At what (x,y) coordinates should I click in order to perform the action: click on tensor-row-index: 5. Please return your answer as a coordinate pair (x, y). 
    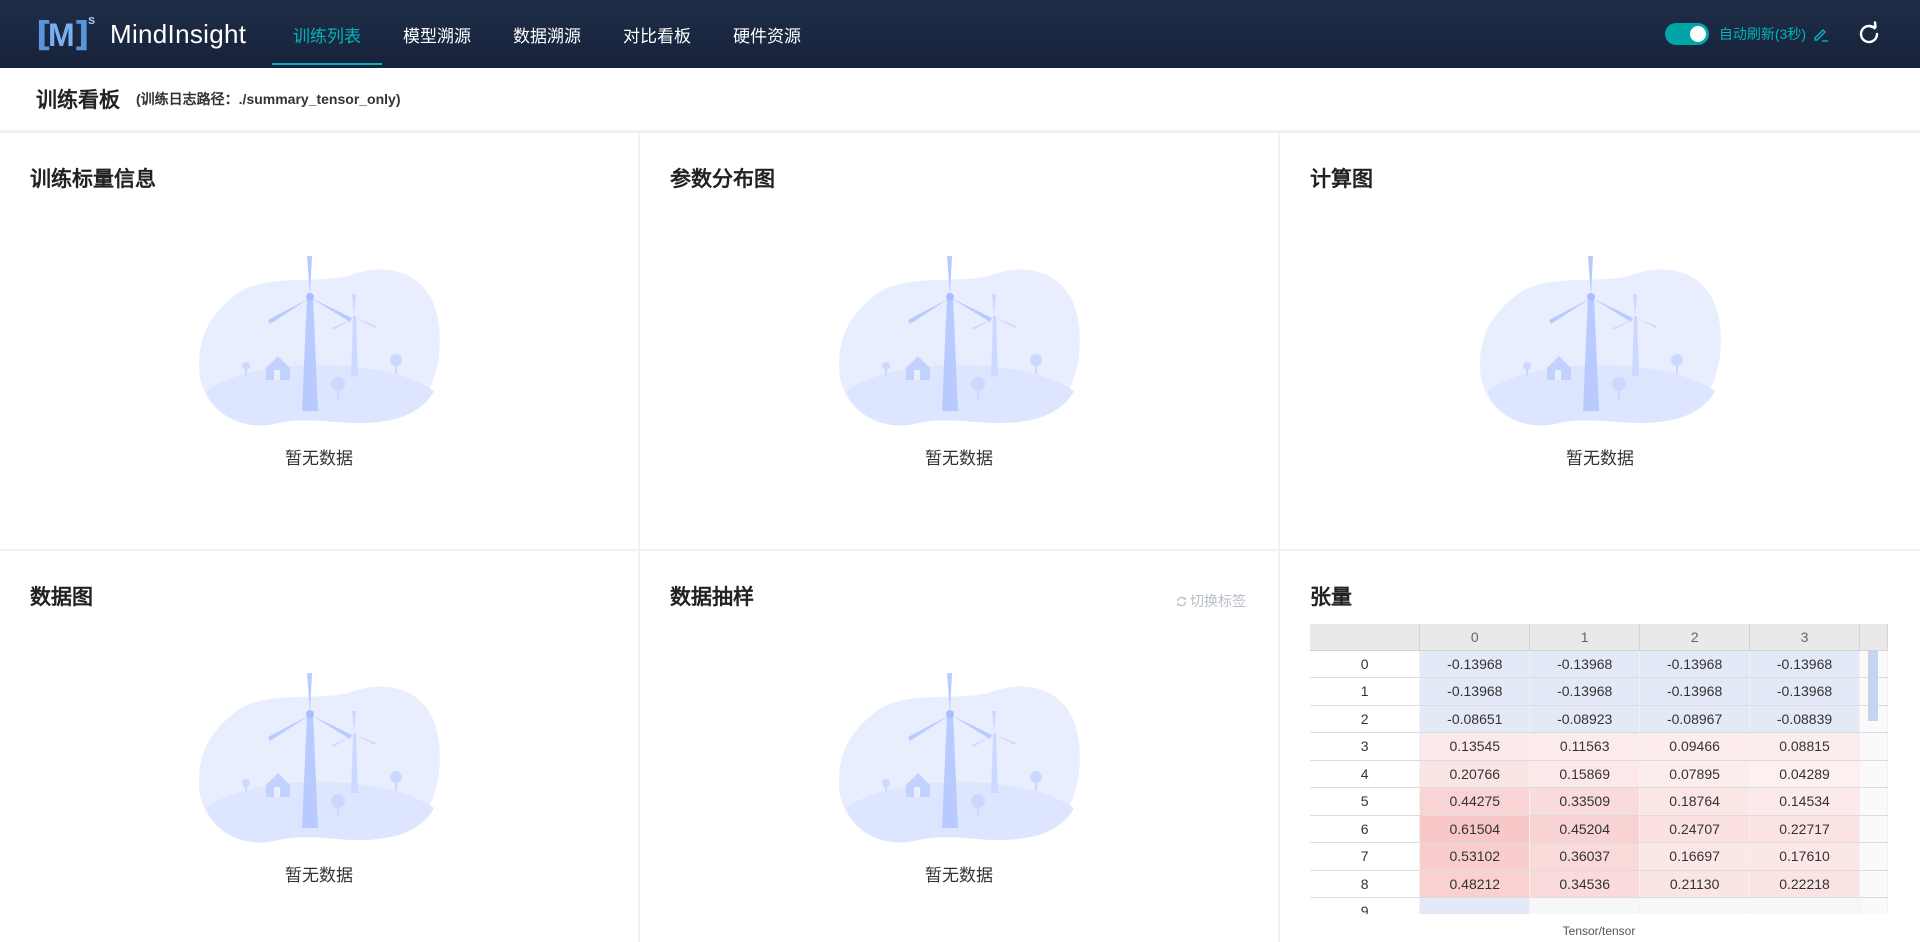
    Looking at the image, I should click on (1365, 801).